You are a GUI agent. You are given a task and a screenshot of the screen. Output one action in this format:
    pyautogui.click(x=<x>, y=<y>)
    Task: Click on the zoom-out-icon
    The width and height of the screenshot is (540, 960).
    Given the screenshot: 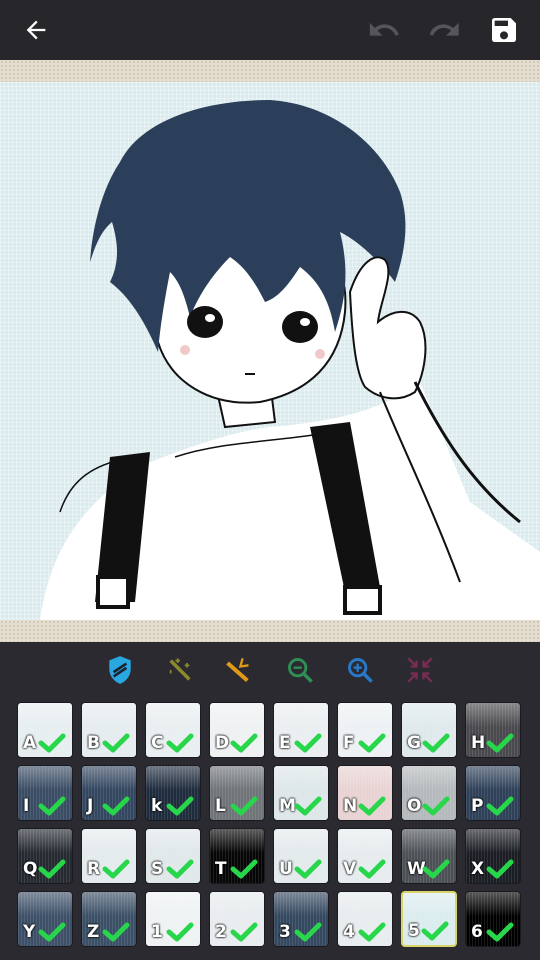 What is the action you would take?
    pyautogui.click(x=300, y=670)
    